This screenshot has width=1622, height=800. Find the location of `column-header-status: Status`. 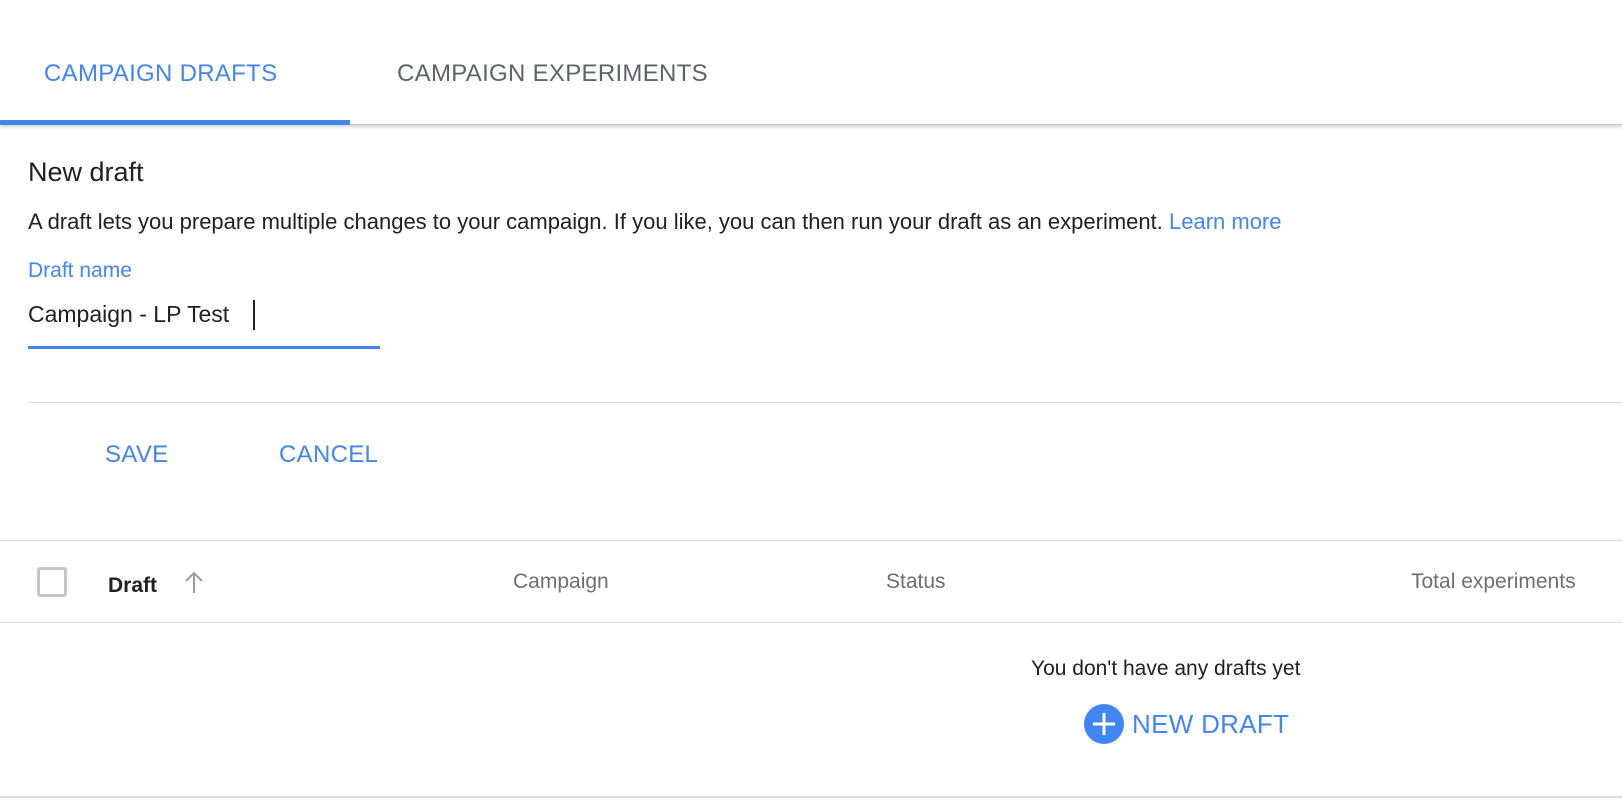

column-header-status: Status is located at coordinates (916, 582).